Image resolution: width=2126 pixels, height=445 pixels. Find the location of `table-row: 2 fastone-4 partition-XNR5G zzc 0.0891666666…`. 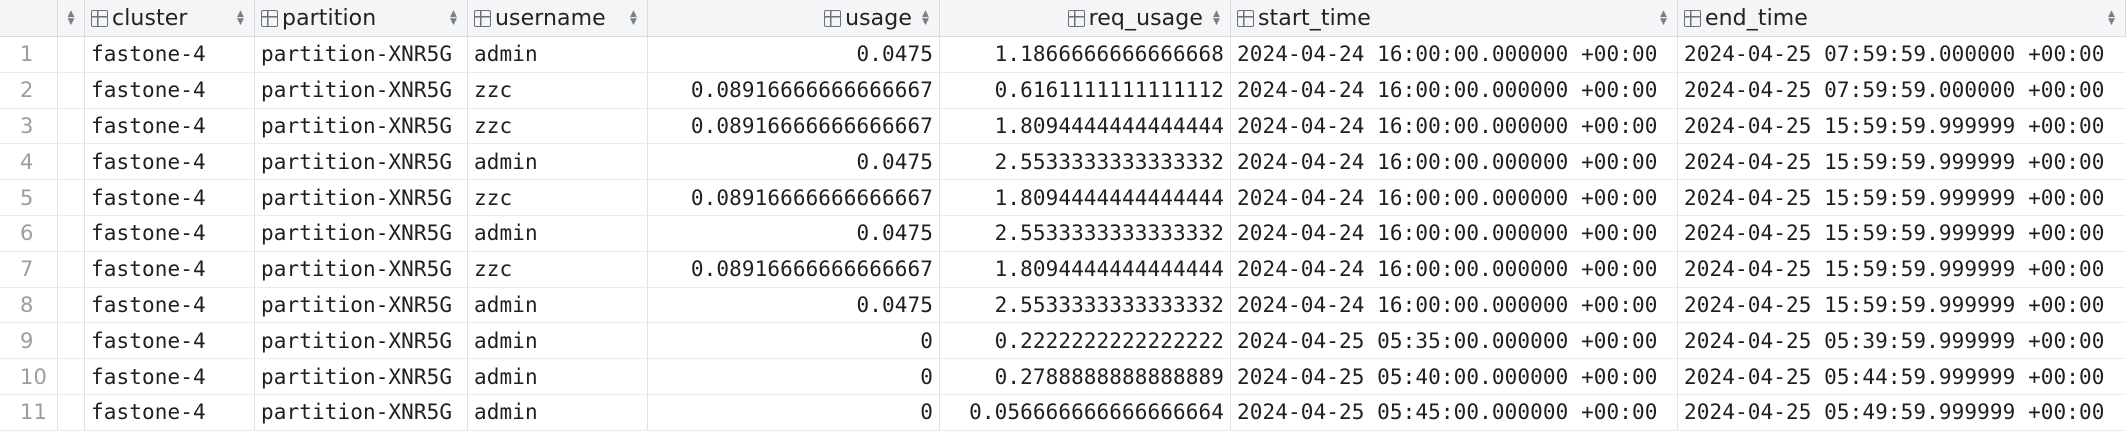

table-row: 2 fastone-4 partition-XNR5G zzc 0.0891666666… is located at coordinates (1063, 90).